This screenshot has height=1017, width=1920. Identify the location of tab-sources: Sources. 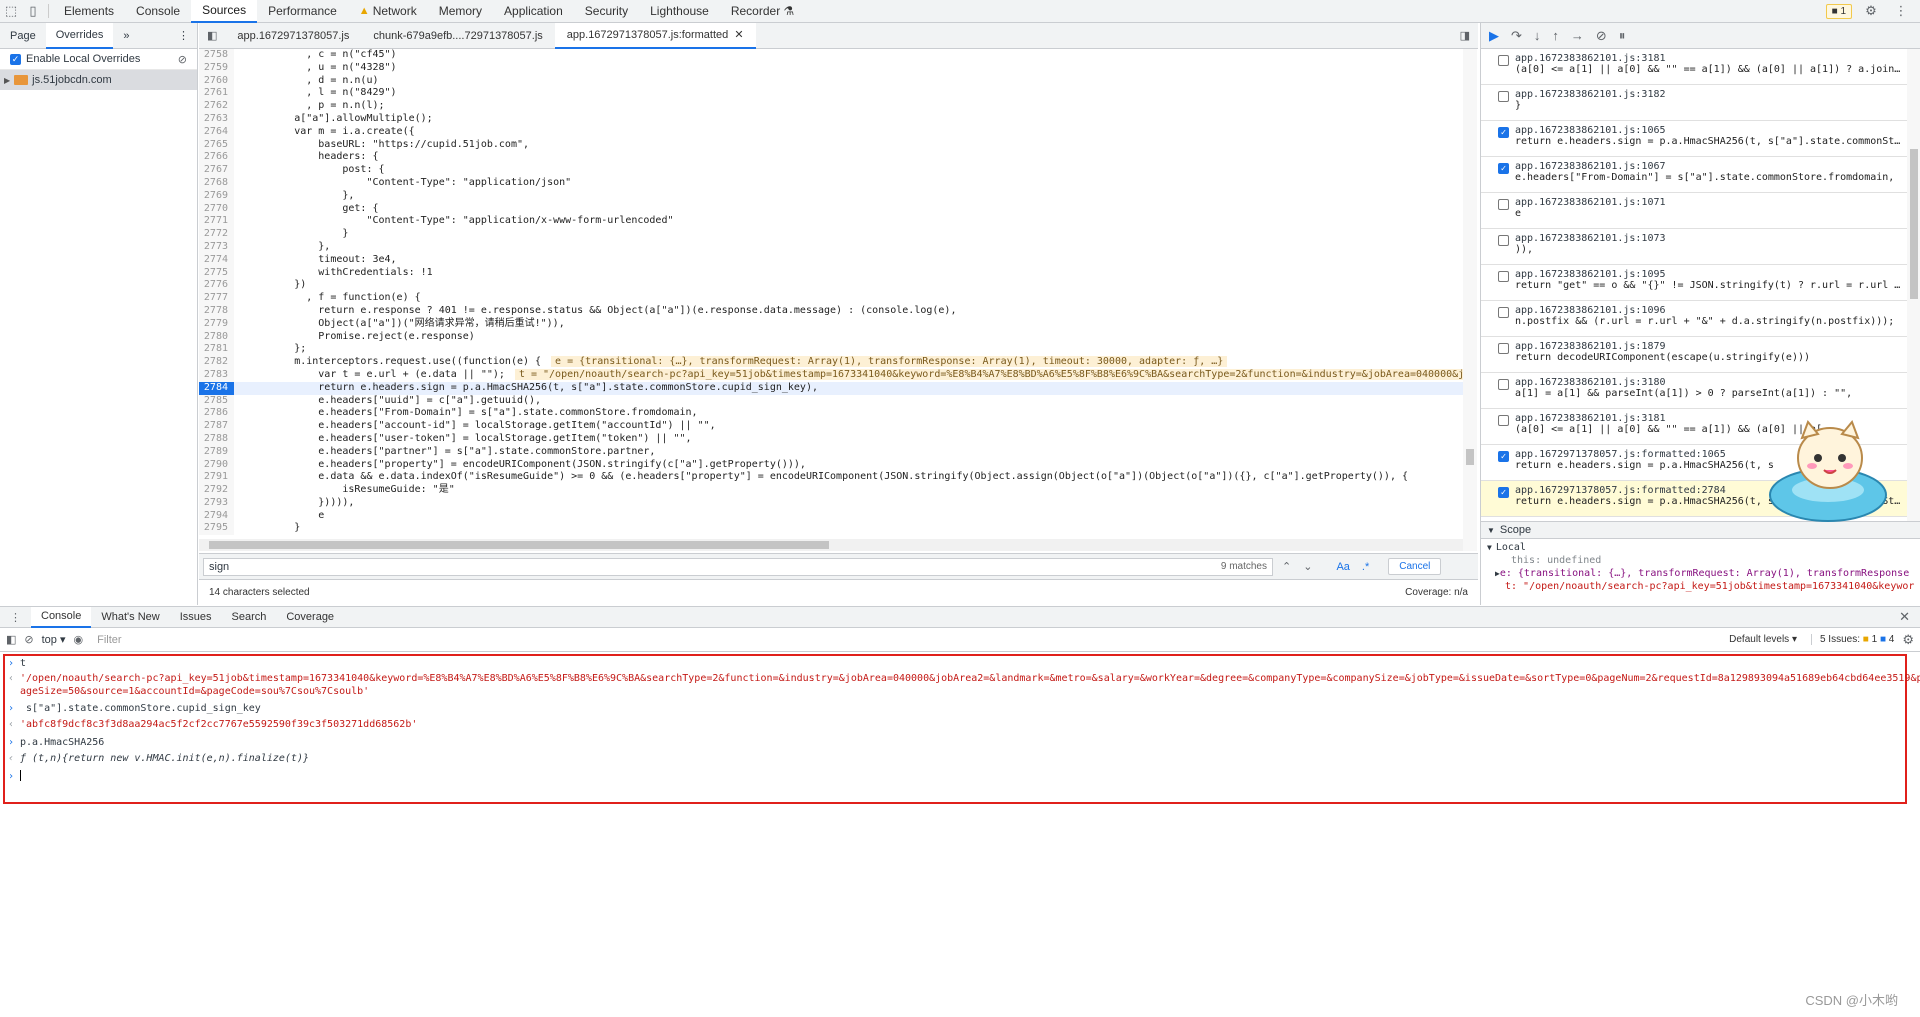
(224, 11).